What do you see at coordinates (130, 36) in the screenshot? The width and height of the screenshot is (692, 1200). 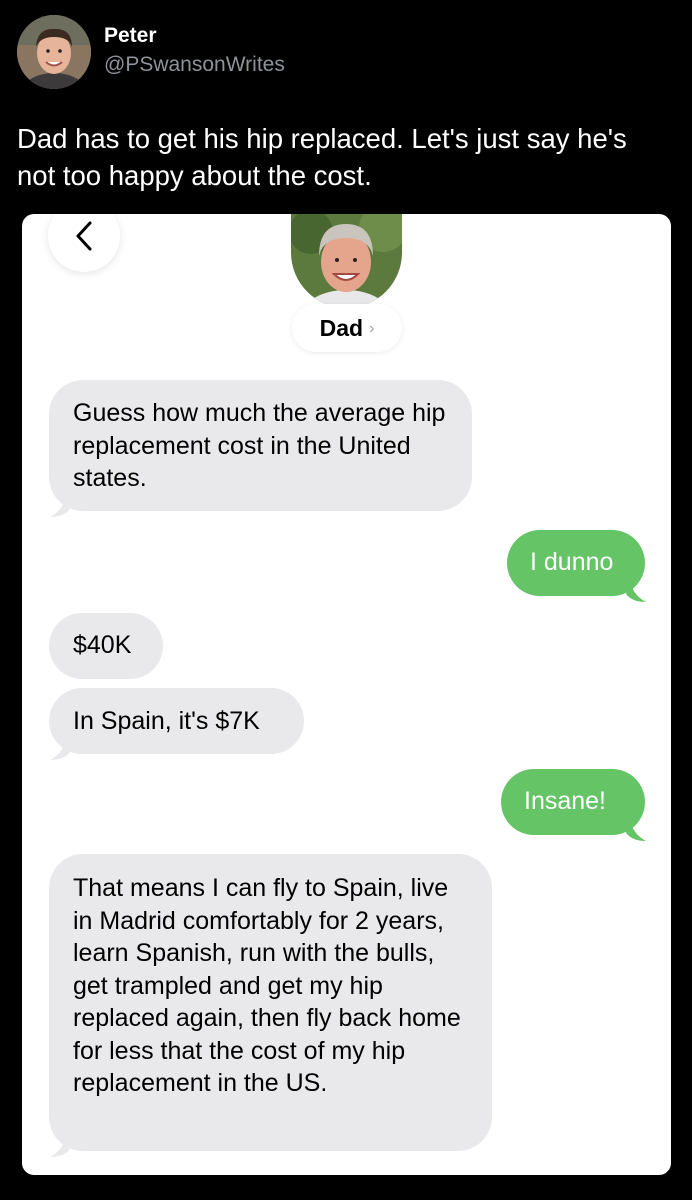 I see `author-name: Peter` at bounding box center [130, 36].